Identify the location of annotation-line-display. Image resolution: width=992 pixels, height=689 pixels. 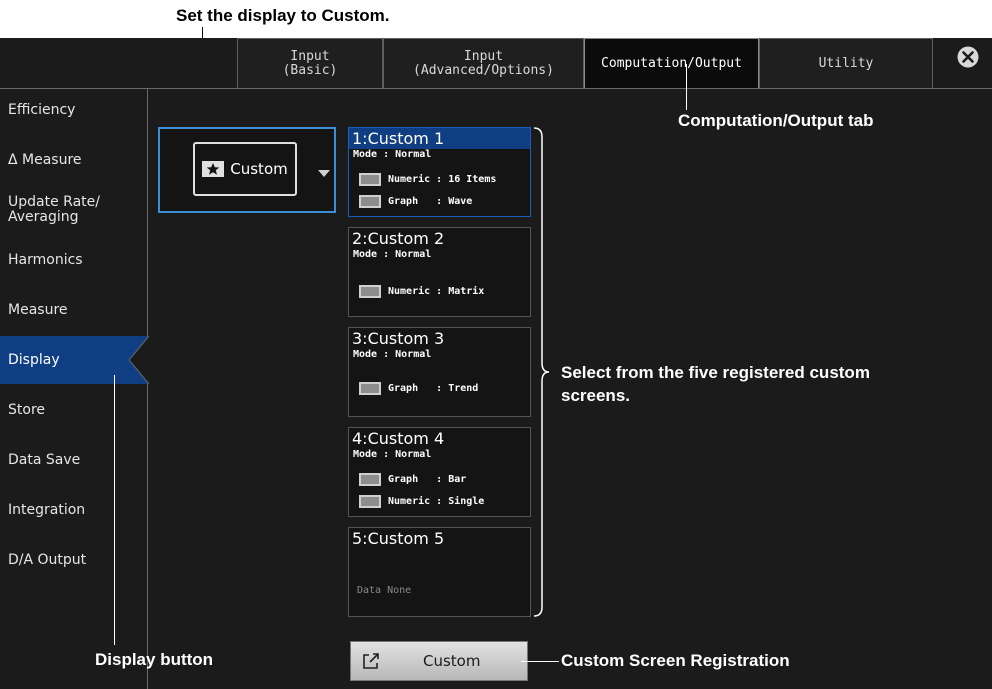
(114, 510).